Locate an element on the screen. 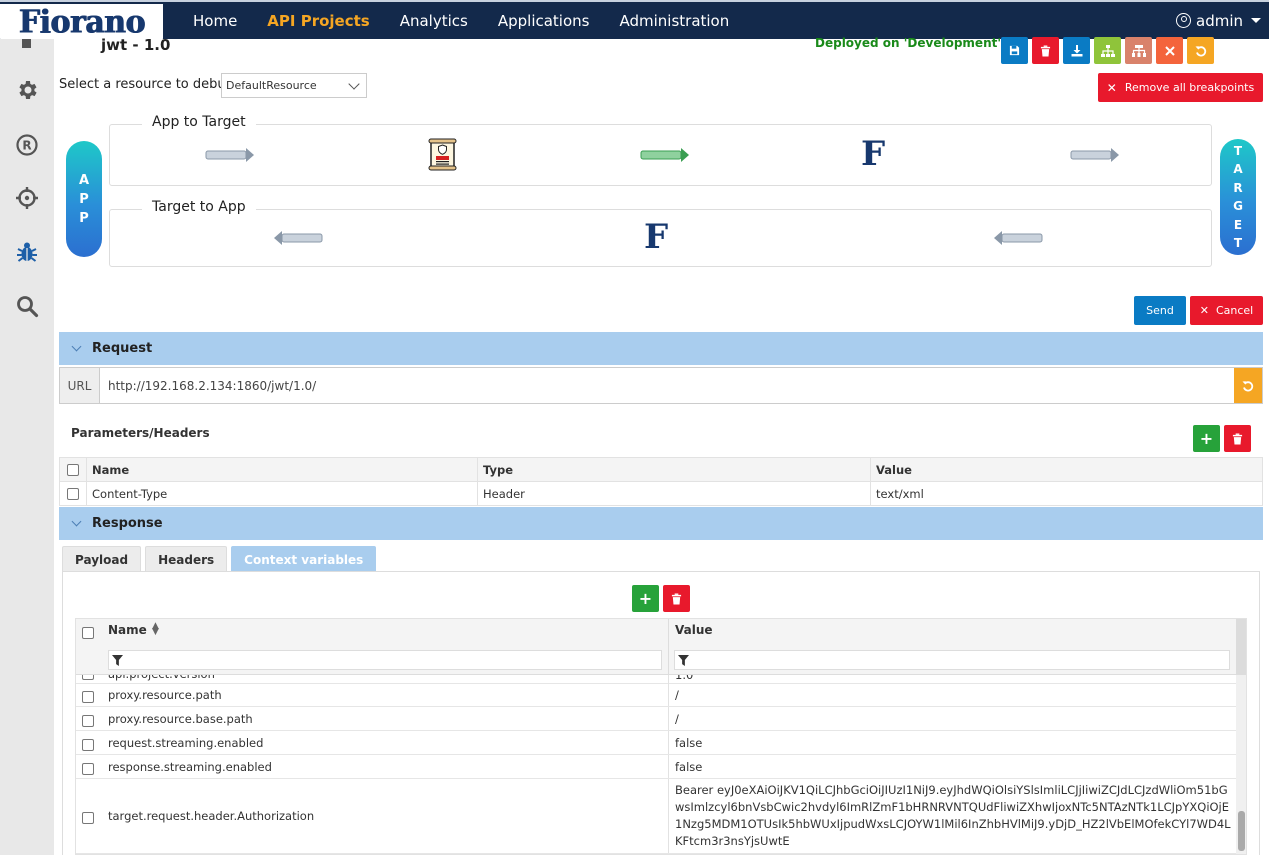 The image size is (1269, 855). variable-name: target.request.header.Authorization is located at coordinates (211, 816).